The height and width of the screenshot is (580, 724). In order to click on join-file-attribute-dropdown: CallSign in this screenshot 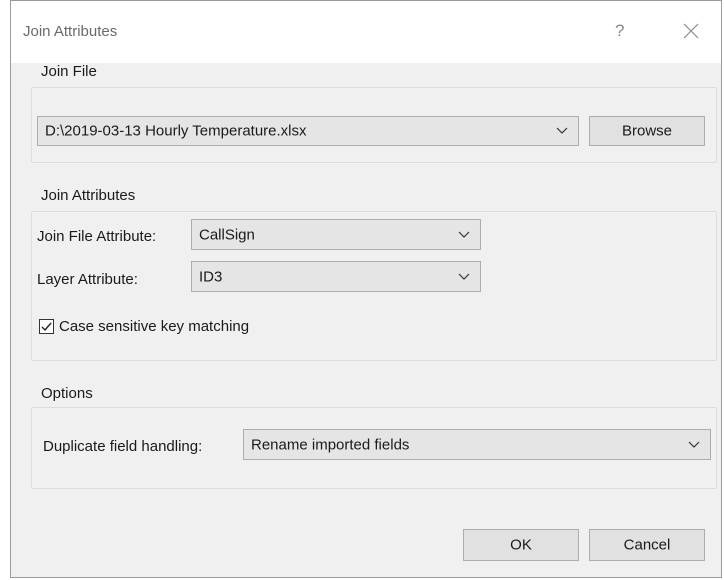, I will do `click(336, 234)`.